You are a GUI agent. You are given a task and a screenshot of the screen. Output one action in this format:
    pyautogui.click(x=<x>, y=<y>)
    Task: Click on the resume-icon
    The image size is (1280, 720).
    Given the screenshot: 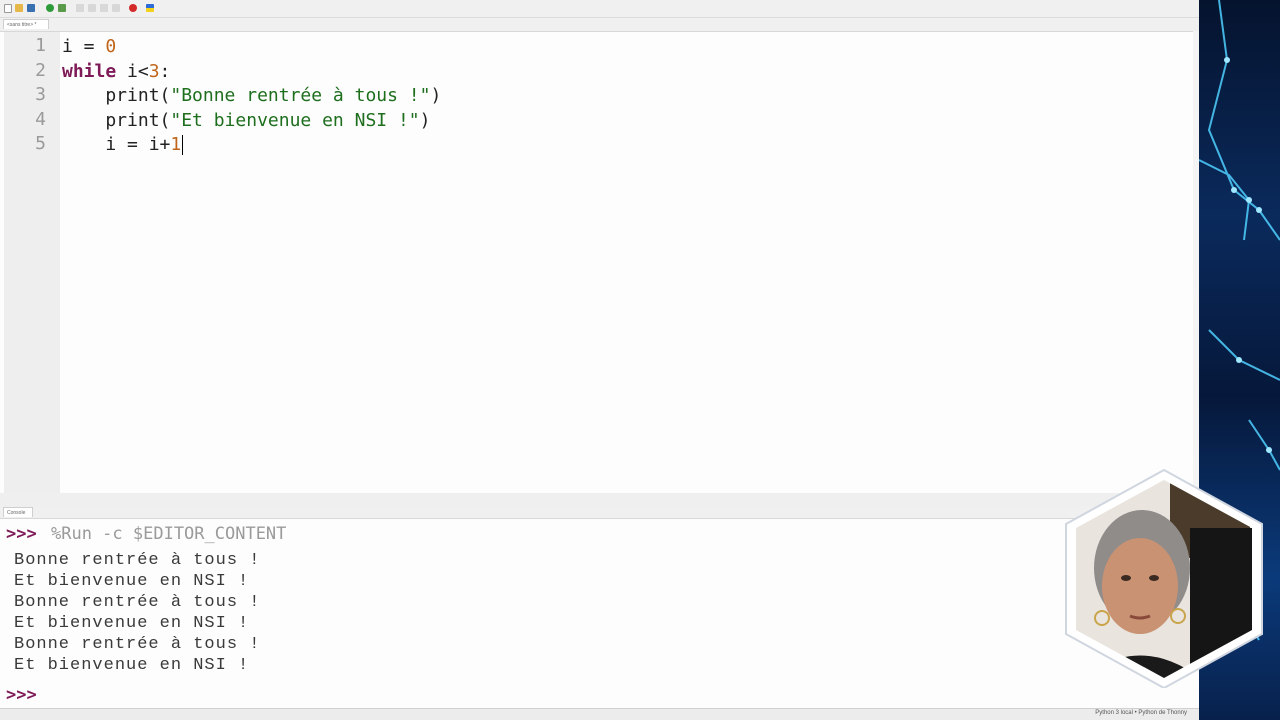 What is the action you would take?
    pyautogui.click(x=116, y=8)
    